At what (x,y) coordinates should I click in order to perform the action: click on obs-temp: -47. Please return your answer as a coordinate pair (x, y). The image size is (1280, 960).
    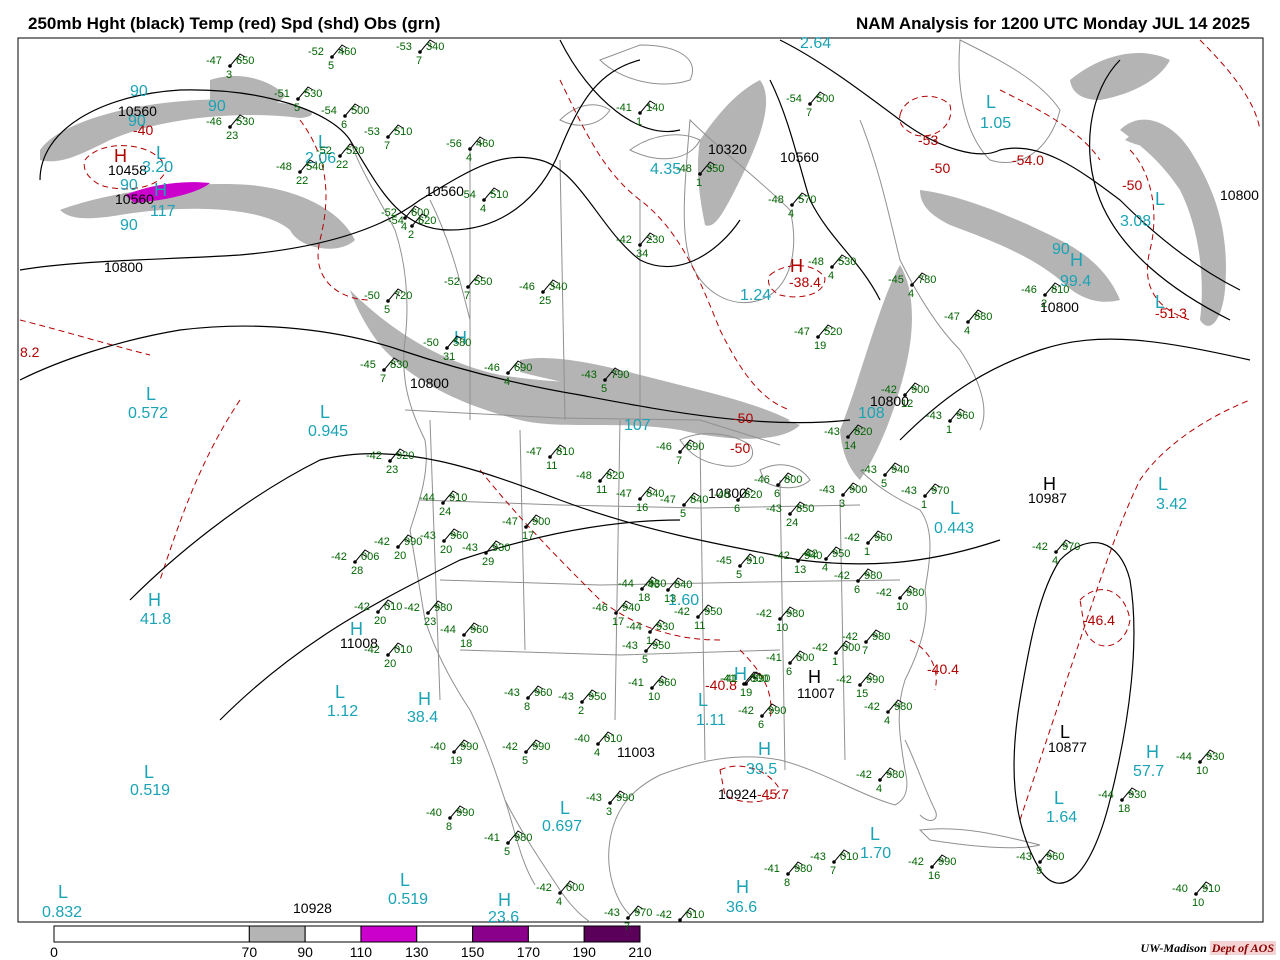
    Looking at the image, I should click on (510, 522).